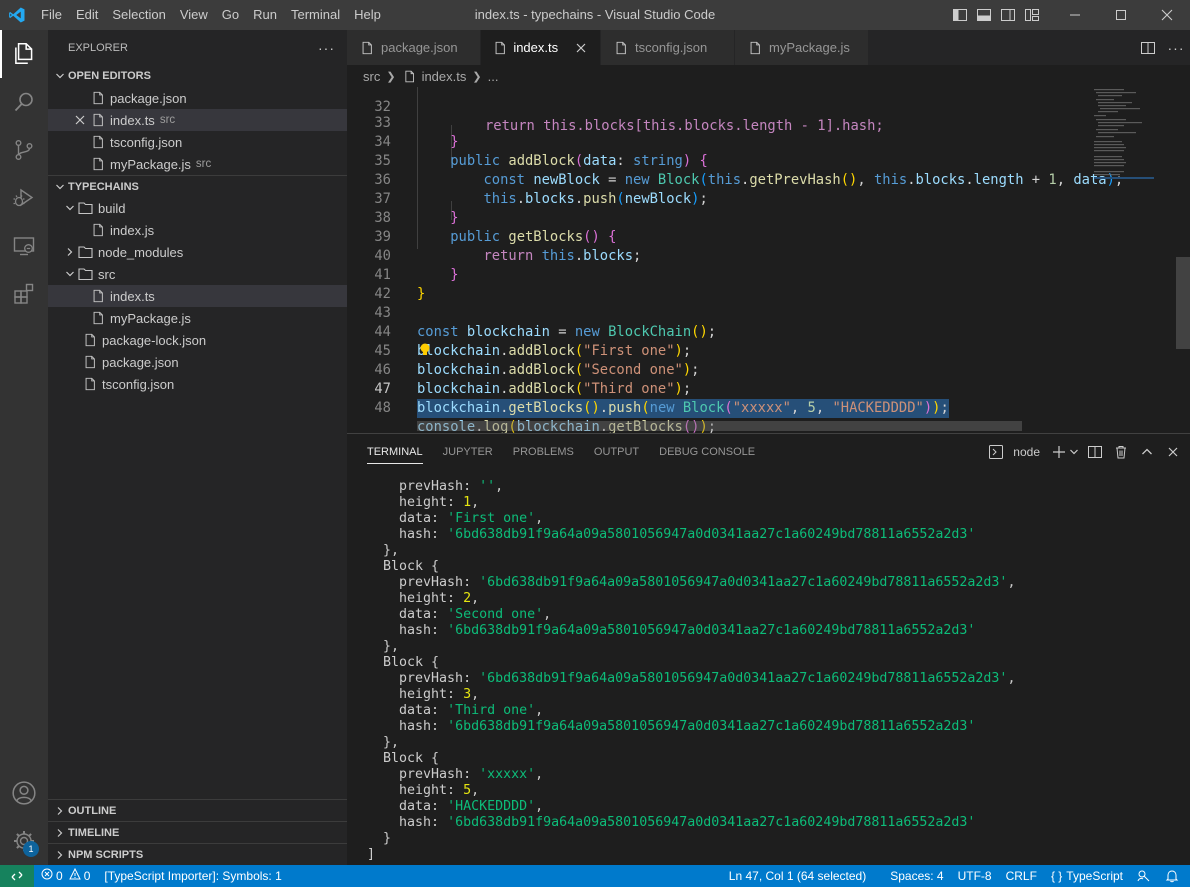 This screenshot has width=1190, height=887. I want to click on explorer-icon, so click(24, 54).